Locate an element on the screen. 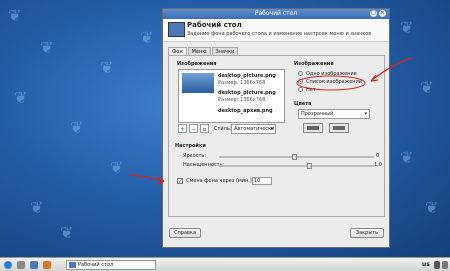 This screenshot has width=450, height=271. help-label: Справка is located at coordinates (185, 233).